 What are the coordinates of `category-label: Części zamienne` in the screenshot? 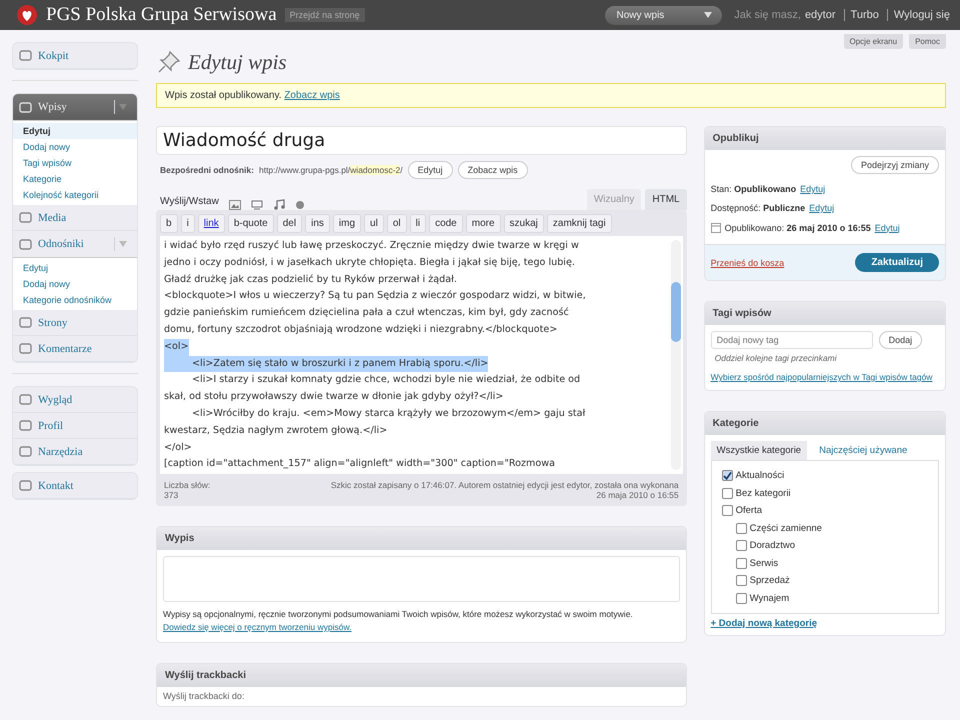 It's located at (786, 528).